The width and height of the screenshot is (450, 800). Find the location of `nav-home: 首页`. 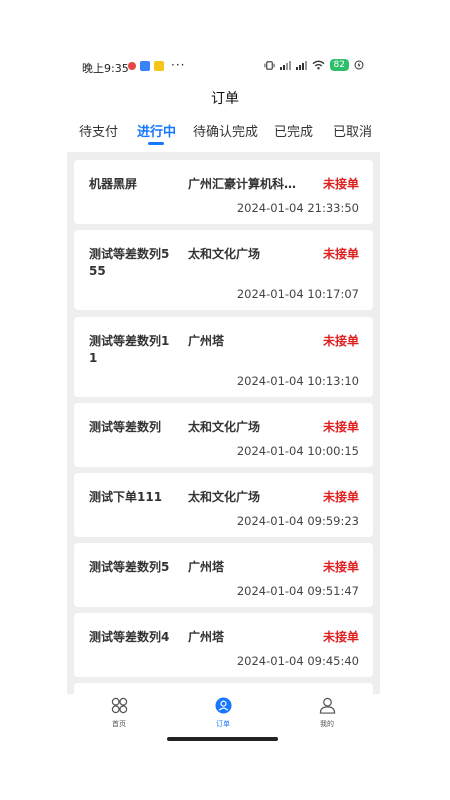

nav-home: 首页 is located at coordinates (119, 713).